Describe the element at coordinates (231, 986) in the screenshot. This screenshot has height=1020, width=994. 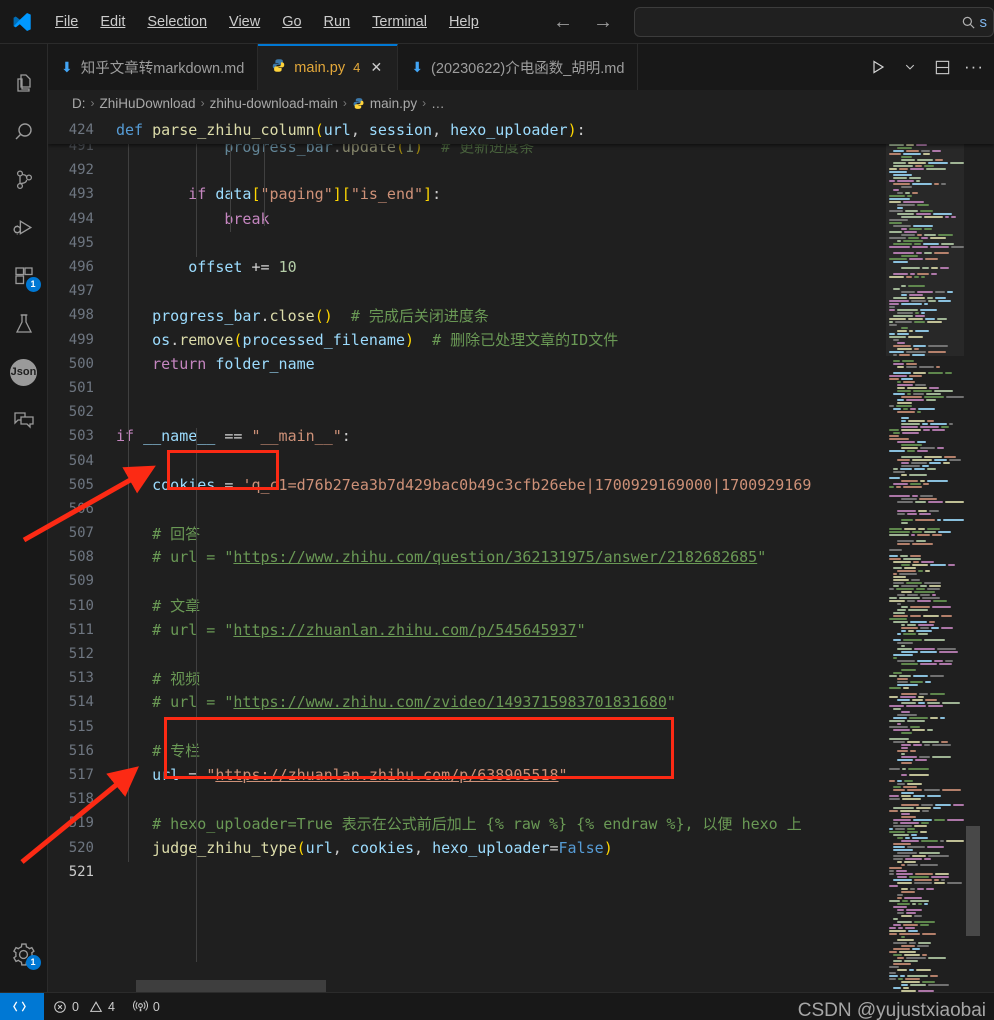
I see `horizontal-scrollbar` at that location.